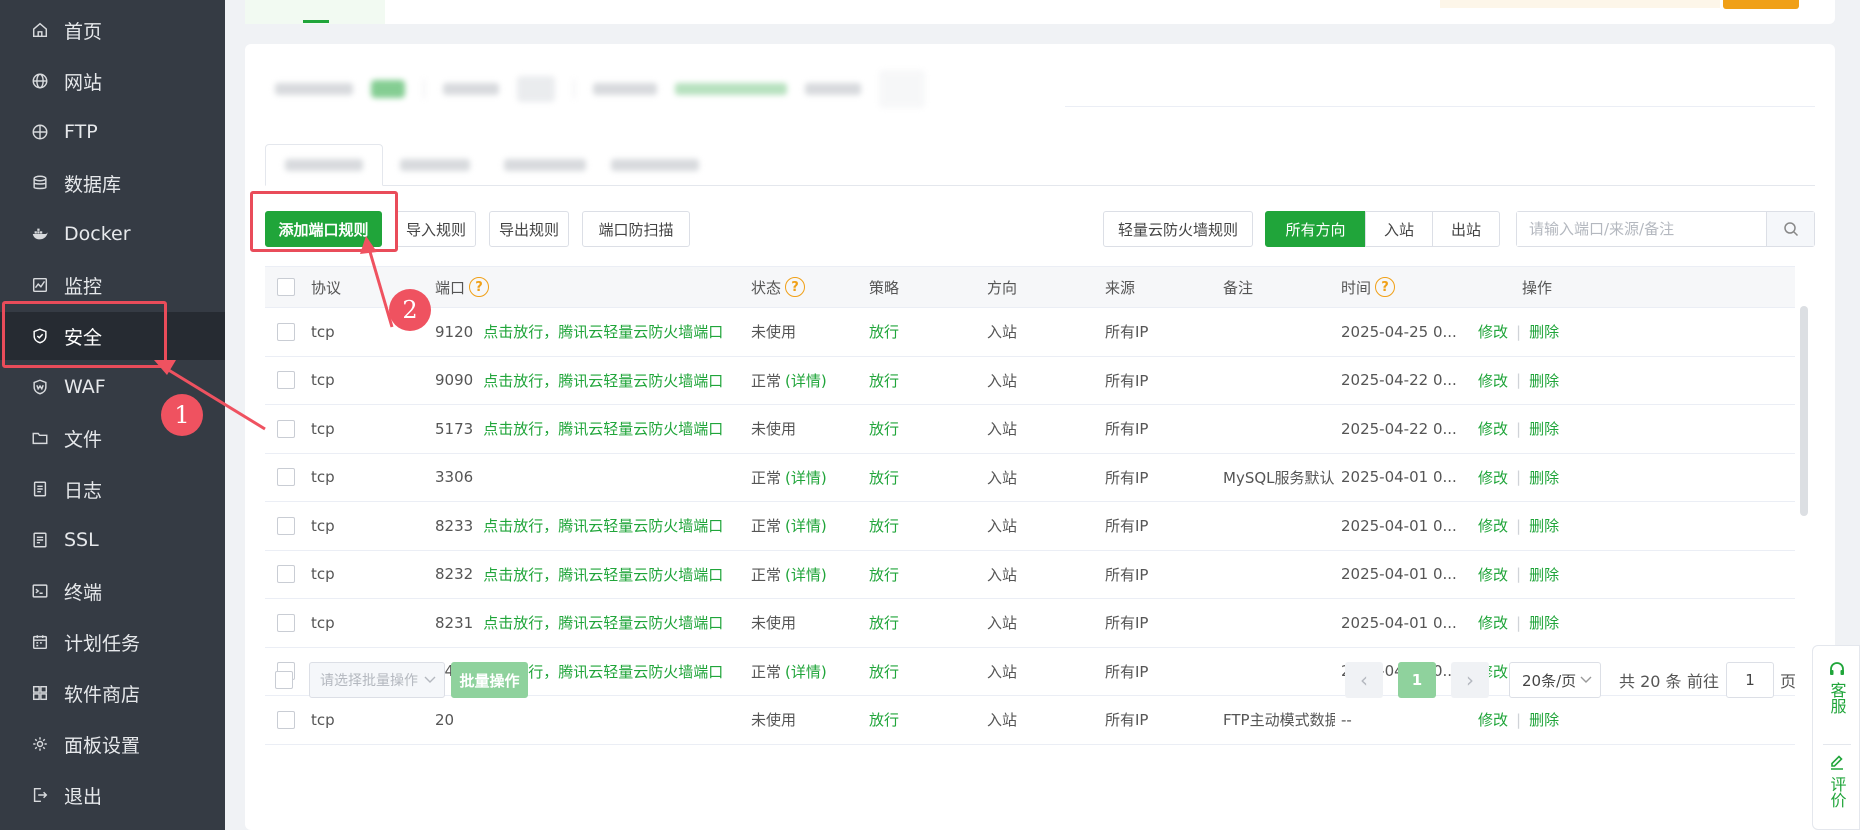  Describe the element at coordinates (1837, 744) in the screenshot. I see `divider` at that location.